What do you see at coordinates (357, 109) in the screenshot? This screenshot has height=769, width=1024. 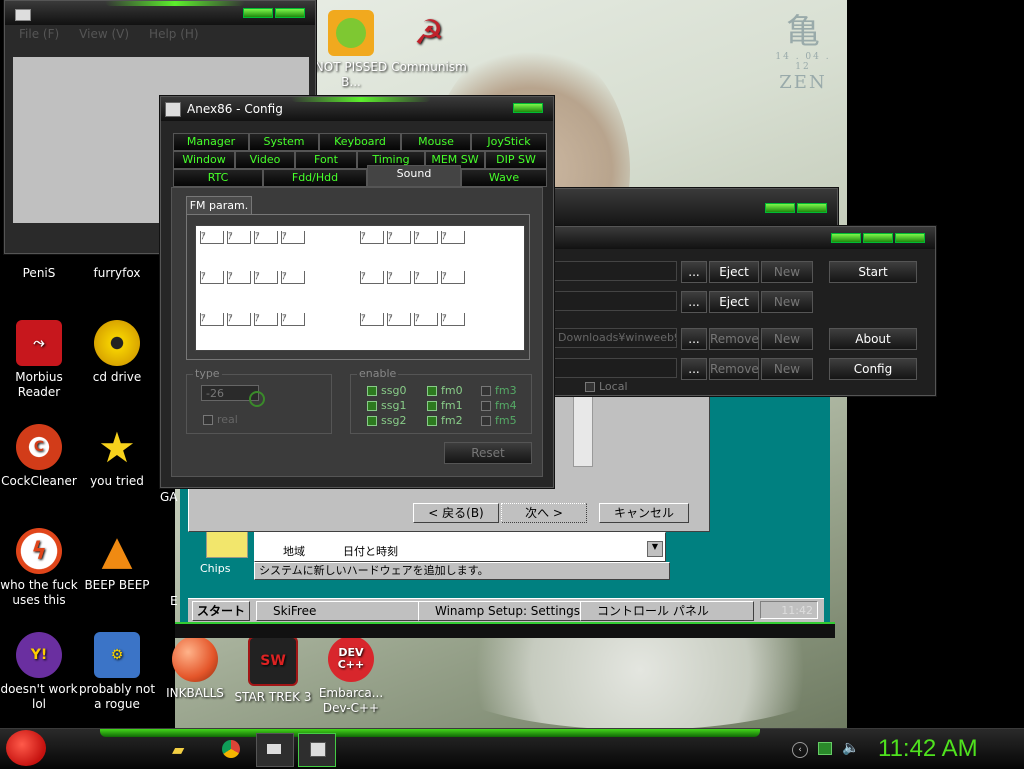 I see `config-titlebar: Anex86 - Config` at bounding box center [357, 109].